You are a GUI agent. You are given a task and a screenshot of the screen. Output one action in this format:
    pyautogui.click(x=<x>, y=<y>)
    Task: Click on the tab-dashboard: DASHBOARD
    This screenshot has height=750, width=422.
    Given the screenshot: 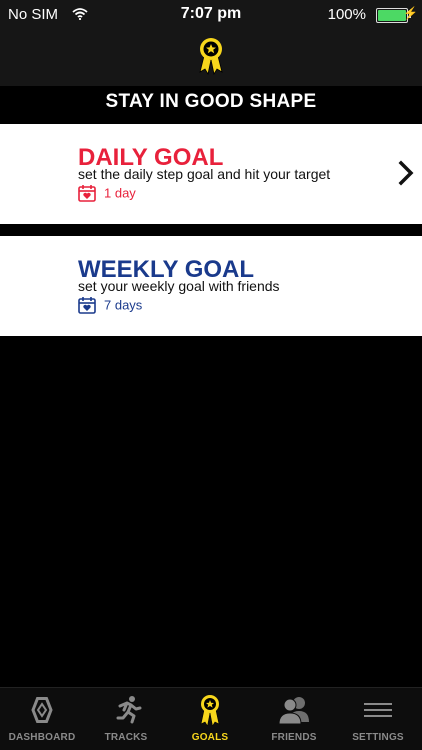 What is the action you would take?
    pyautogui.click(x=42, y=719)
    